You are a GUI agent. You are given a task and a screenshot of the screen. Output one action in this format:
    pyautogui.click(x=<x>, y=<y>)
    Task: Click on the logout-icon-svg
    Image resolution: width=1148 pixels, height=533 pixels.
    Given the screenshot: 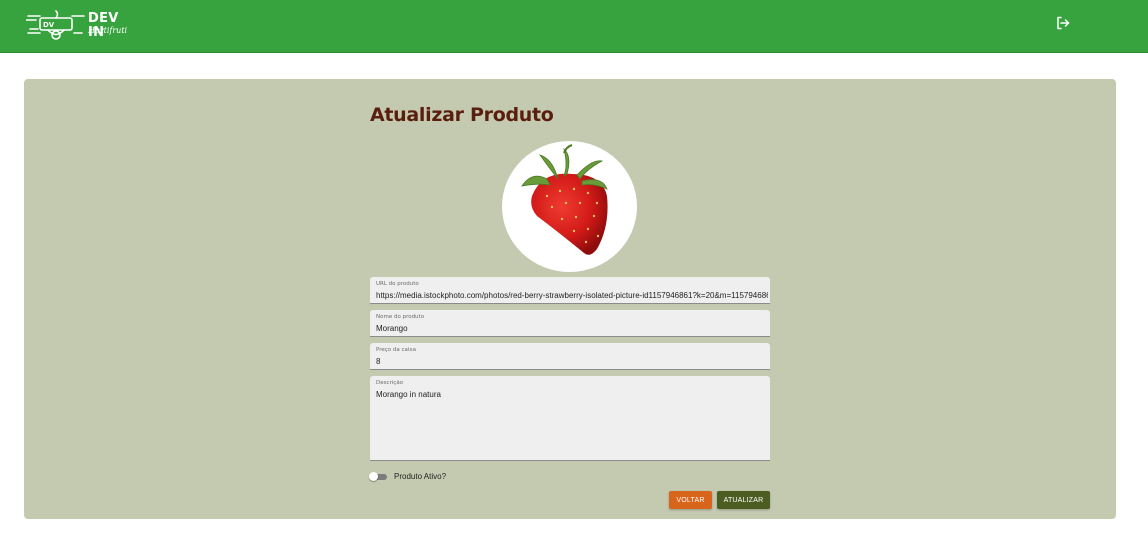 What is the action you would take?
    pyautogui.click(x=1063, y=23)
    